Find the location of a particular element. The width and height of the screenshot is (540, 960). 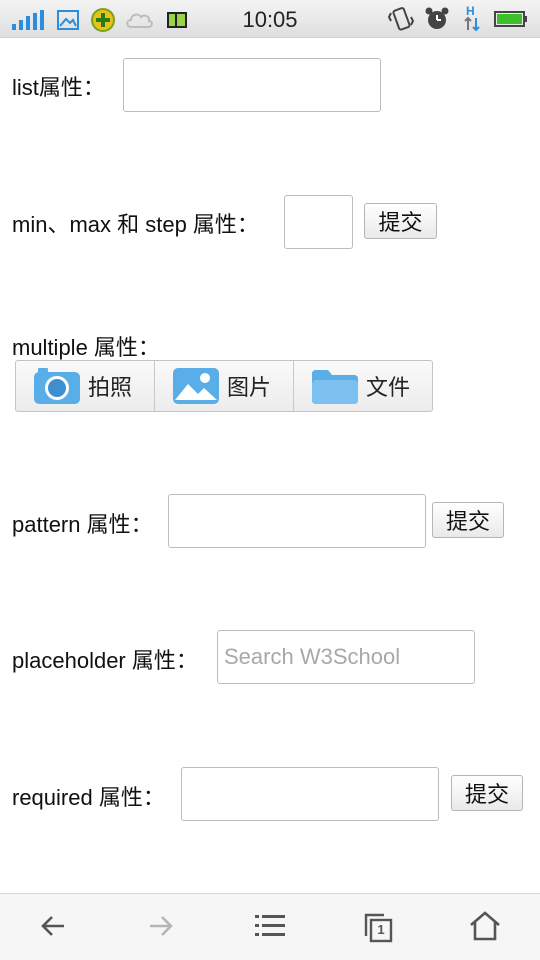

back-button is located at coordinates (53, 928).